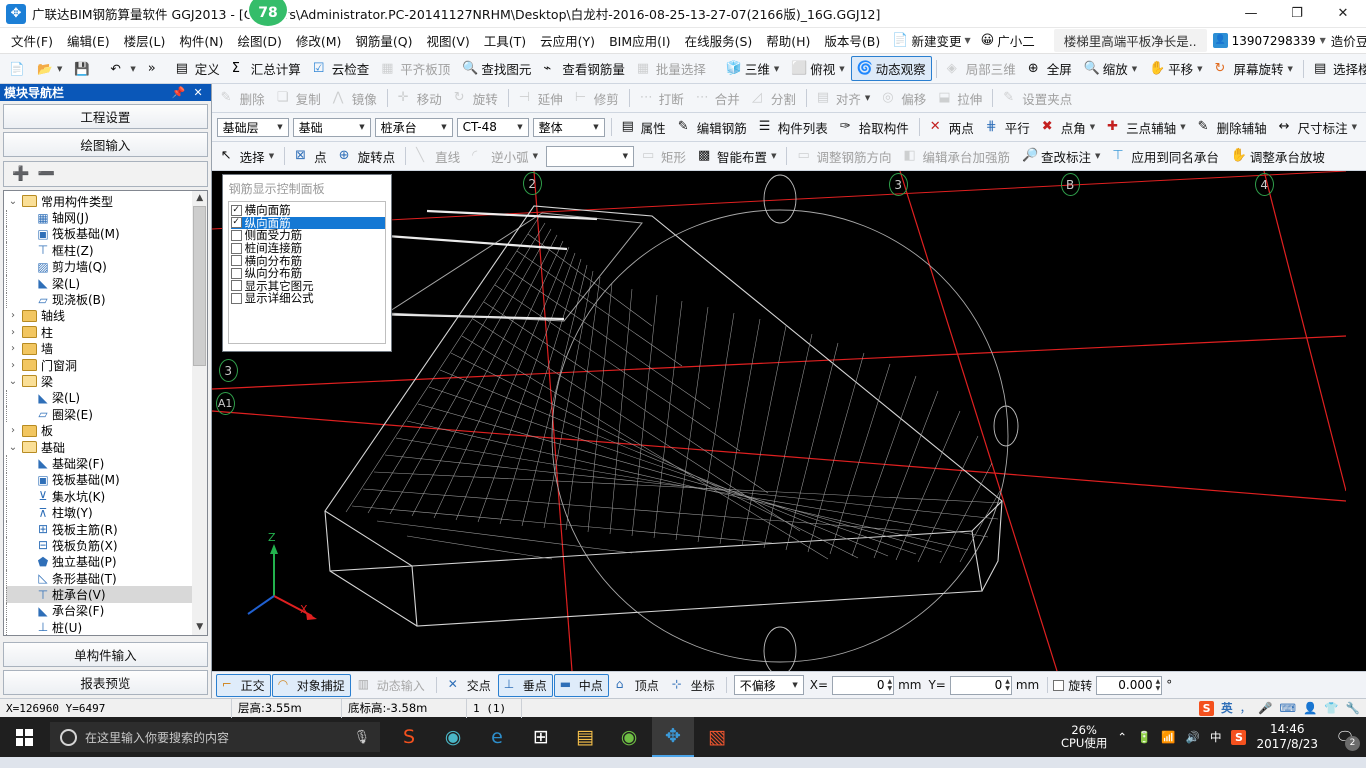 The height and width of the screenshot is (768, 1366). I want to click on tree-item: ⊤ 桩承台(V), so click(99, 594).